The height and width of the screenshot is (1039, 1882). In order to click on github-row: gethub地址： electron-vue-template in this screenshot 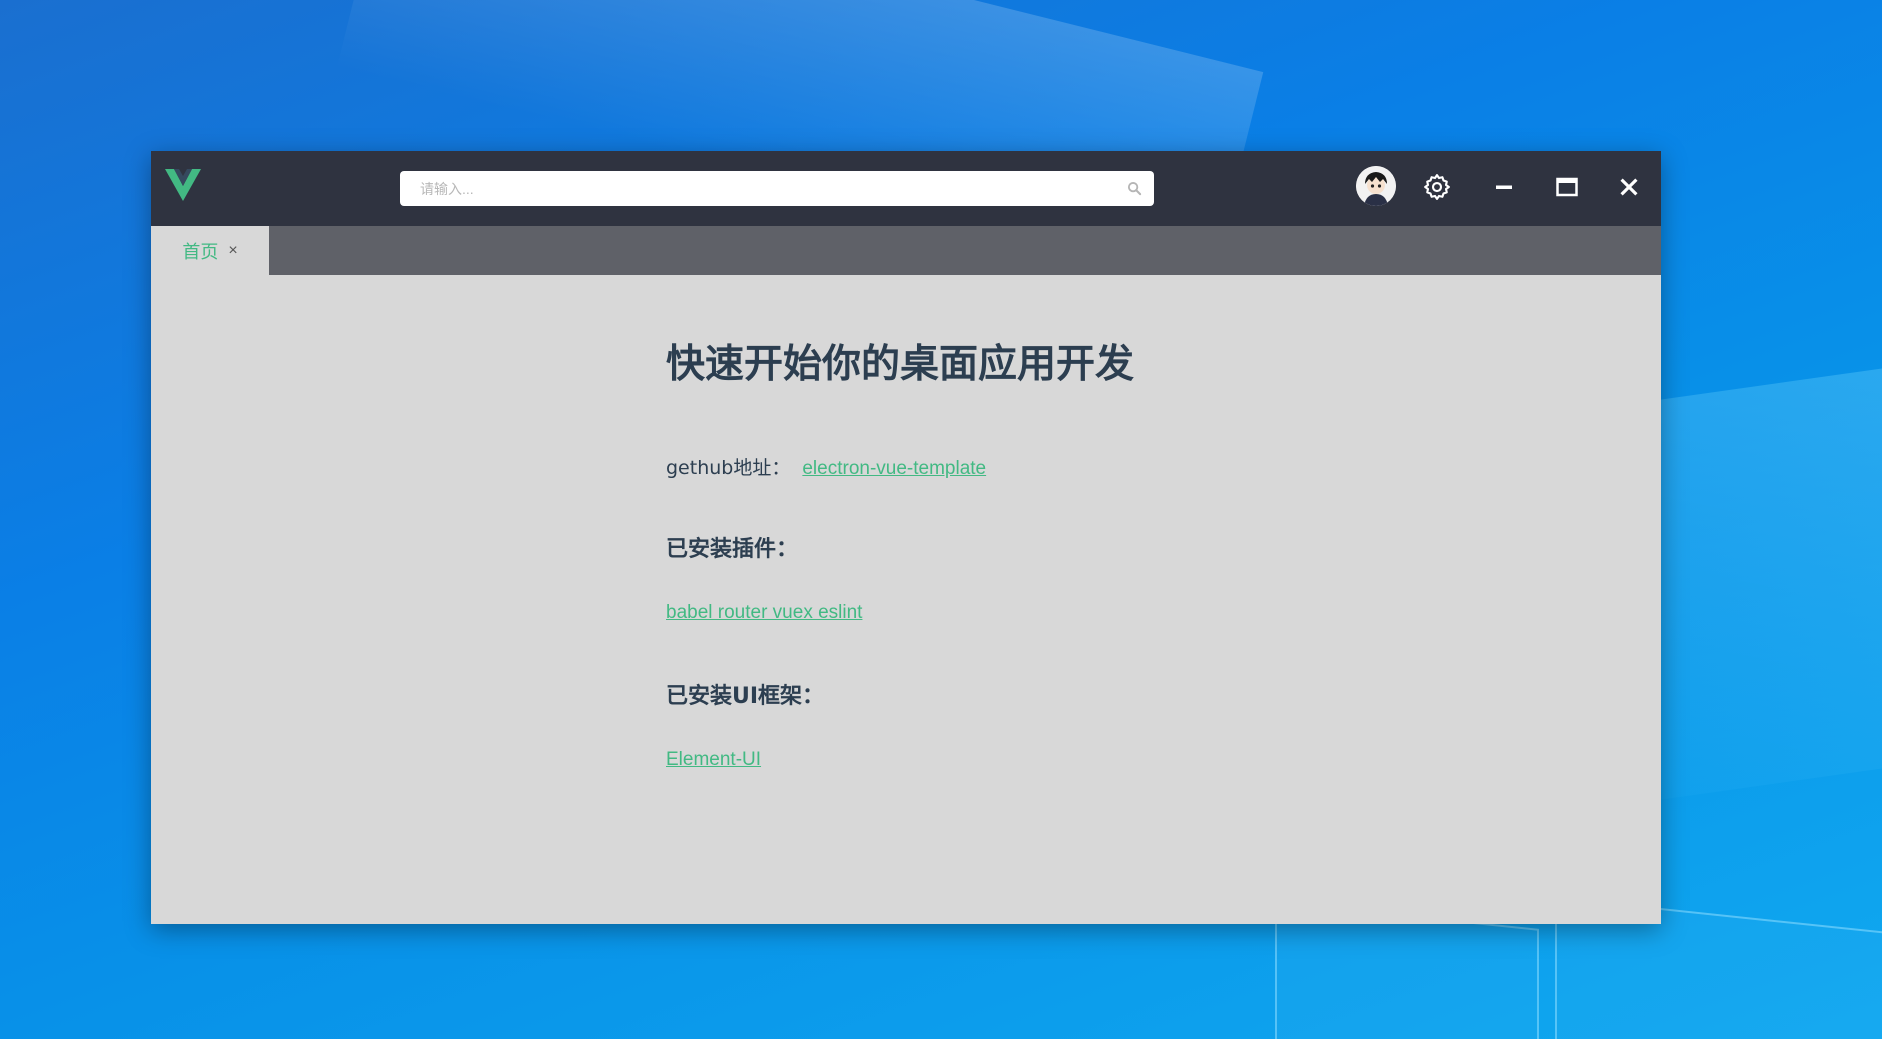, I will do `click(826, 466)`.